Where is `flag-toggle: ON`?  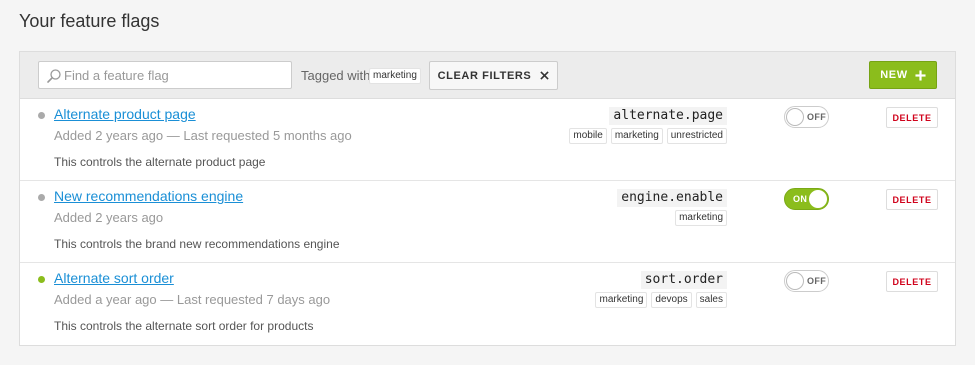
flag-toggle: ON is located at coordinates (806, 199).